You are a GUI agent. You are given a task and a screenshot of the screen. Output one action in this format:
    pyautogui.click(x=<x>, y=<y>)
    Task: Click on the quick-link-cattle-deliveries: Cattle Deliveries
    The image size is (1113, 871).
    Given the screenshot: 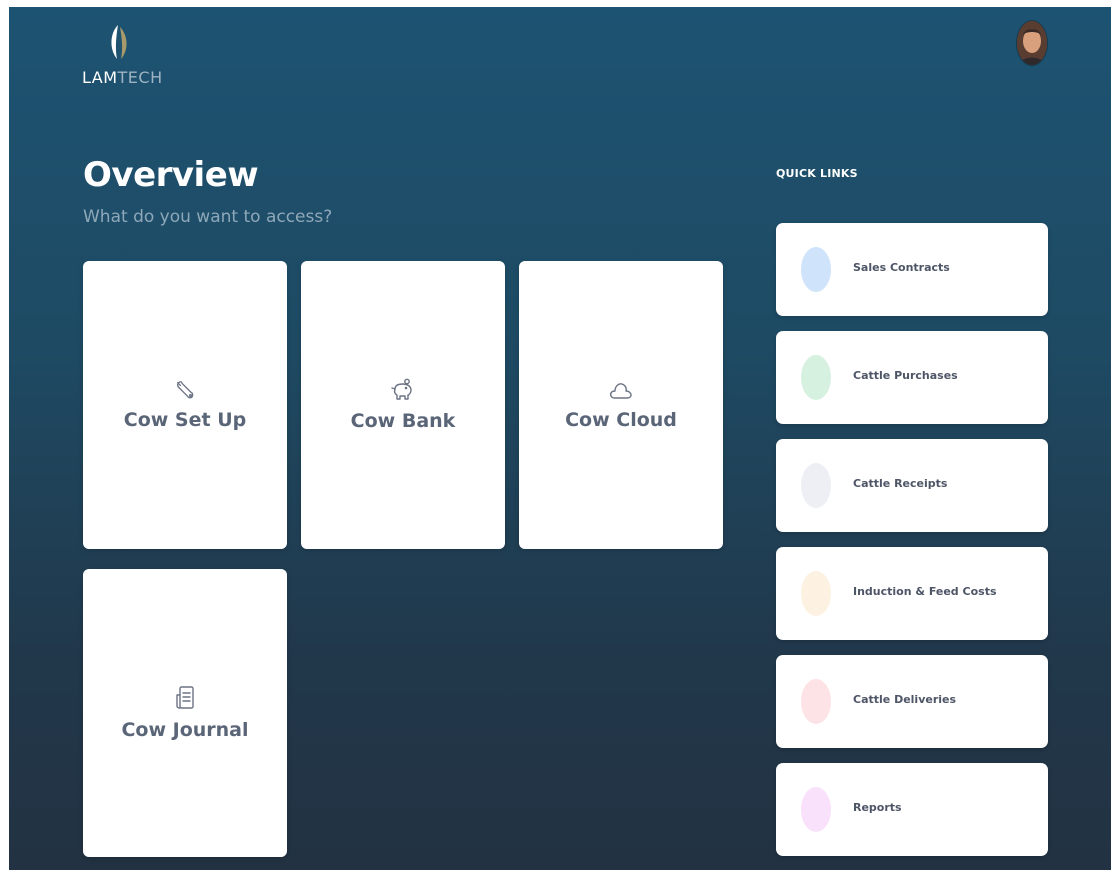 What is the action you would take?
    pyautogui.click(x=912, y=701)
    